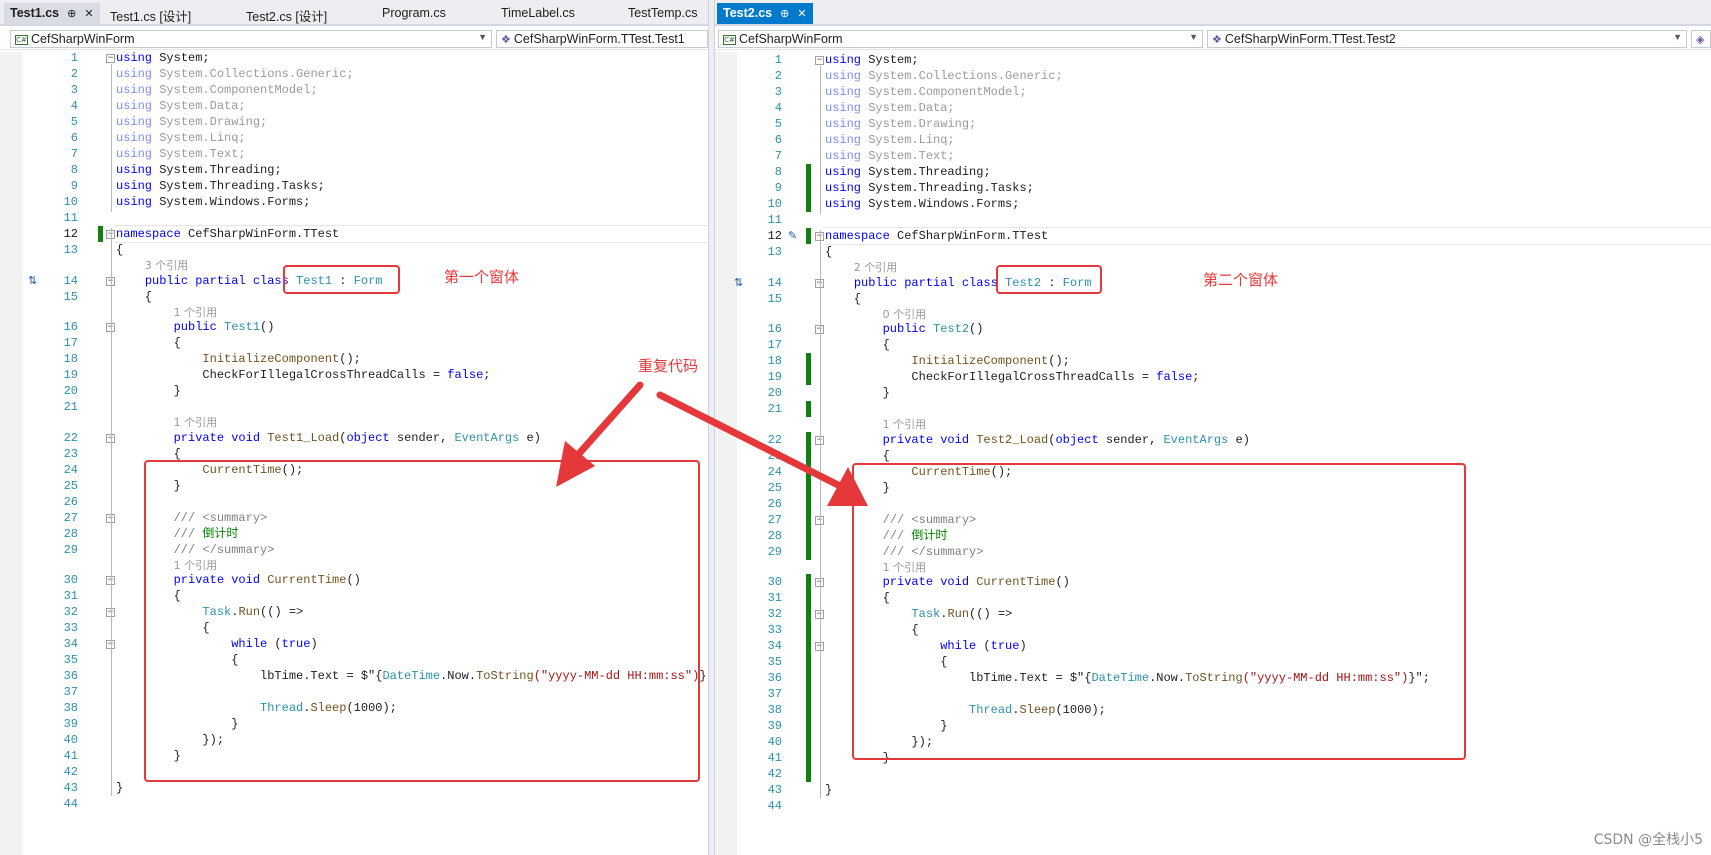  I want to click on member-dropdown: ❖ CefSharpWinForm.TTest.Test1, so click(602, 39).